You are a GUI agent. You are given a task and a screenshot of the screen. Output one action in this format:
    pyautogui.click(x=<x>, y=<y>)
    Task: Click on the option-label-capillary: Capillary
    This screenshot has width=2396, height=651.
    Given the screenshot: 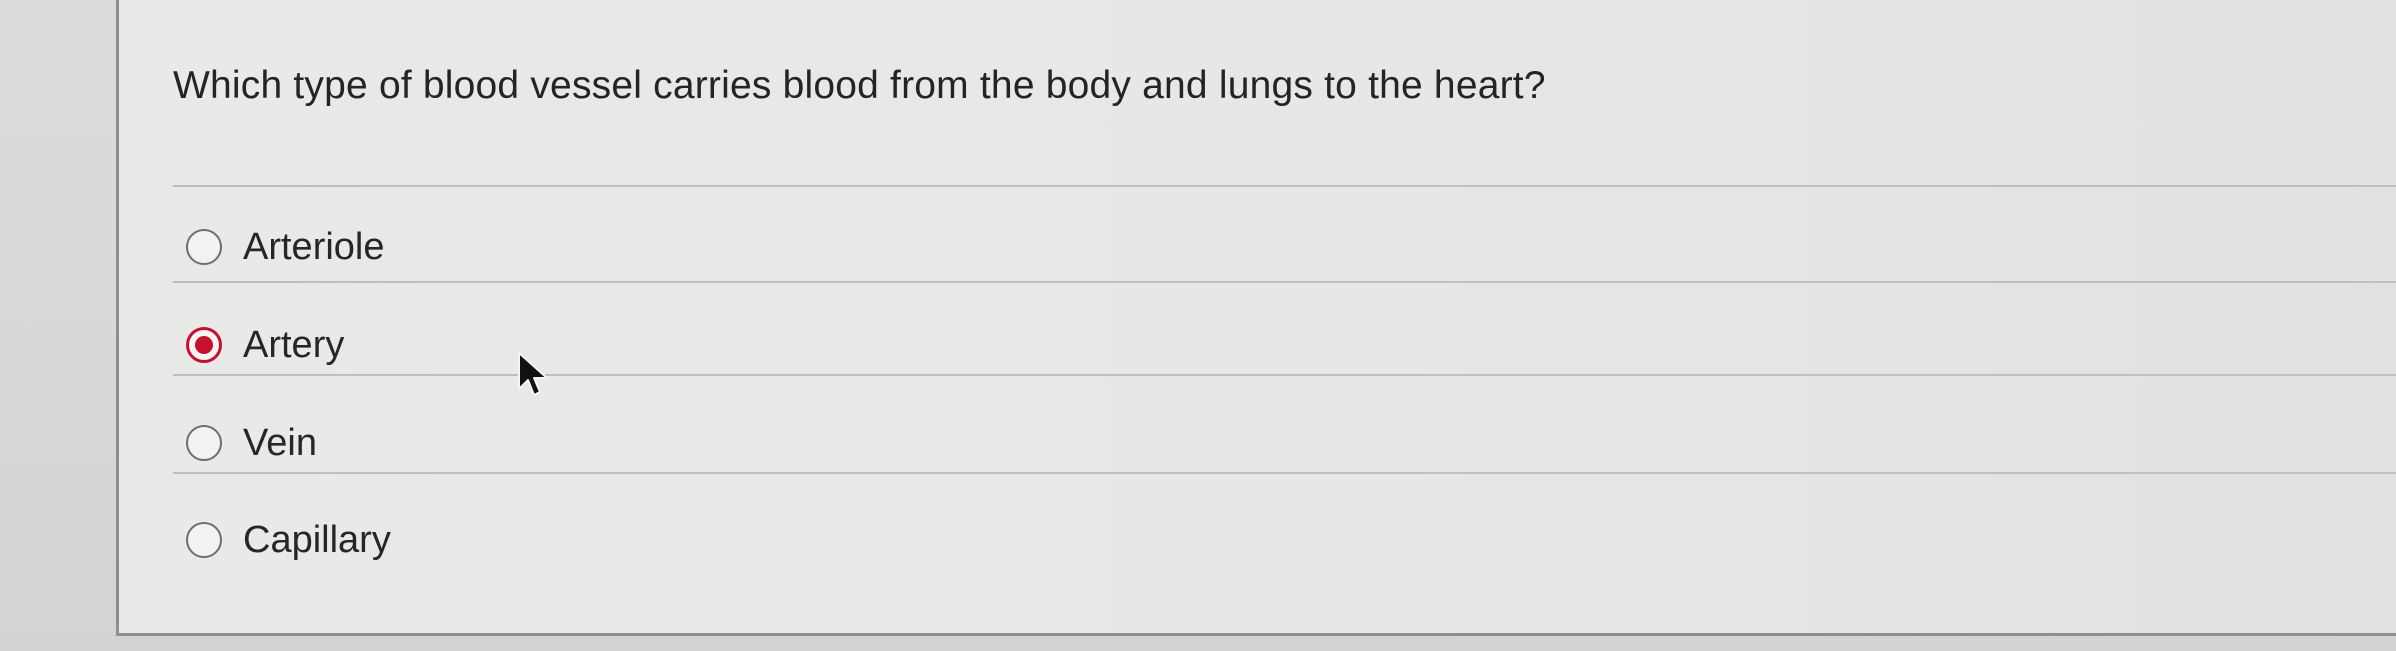 What is the action you would take?
    pyautogui.click(x=317, y=539)
    